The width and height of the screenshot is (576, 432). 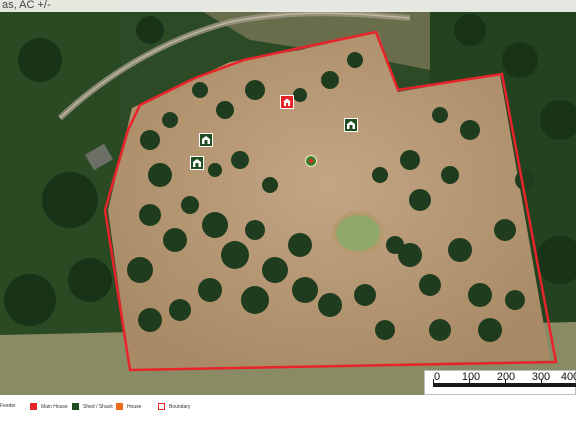 I want to click on scale-label-200: 200, so click(x=506, y=377).